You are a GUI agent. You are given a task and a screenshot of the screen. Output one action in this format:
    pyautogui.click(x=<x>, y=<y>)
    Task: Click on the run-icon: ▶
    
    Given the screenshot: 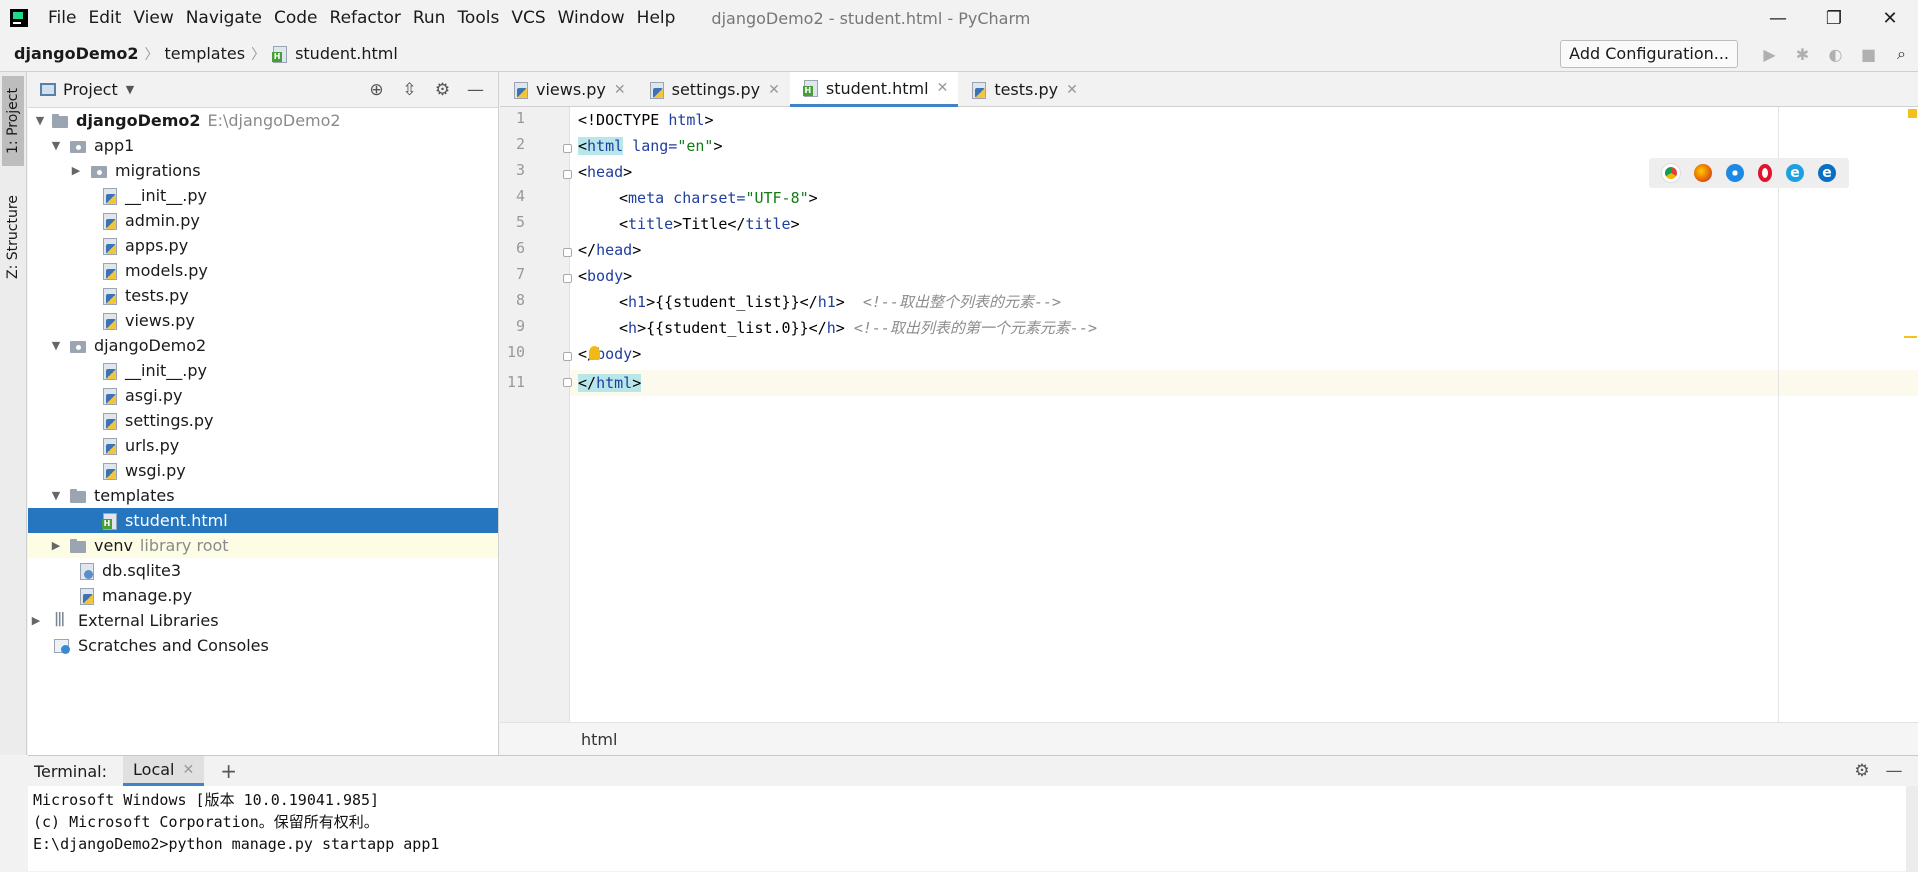 What is the action you would take?
    pyautogui.click(x=1769, y=54)
    